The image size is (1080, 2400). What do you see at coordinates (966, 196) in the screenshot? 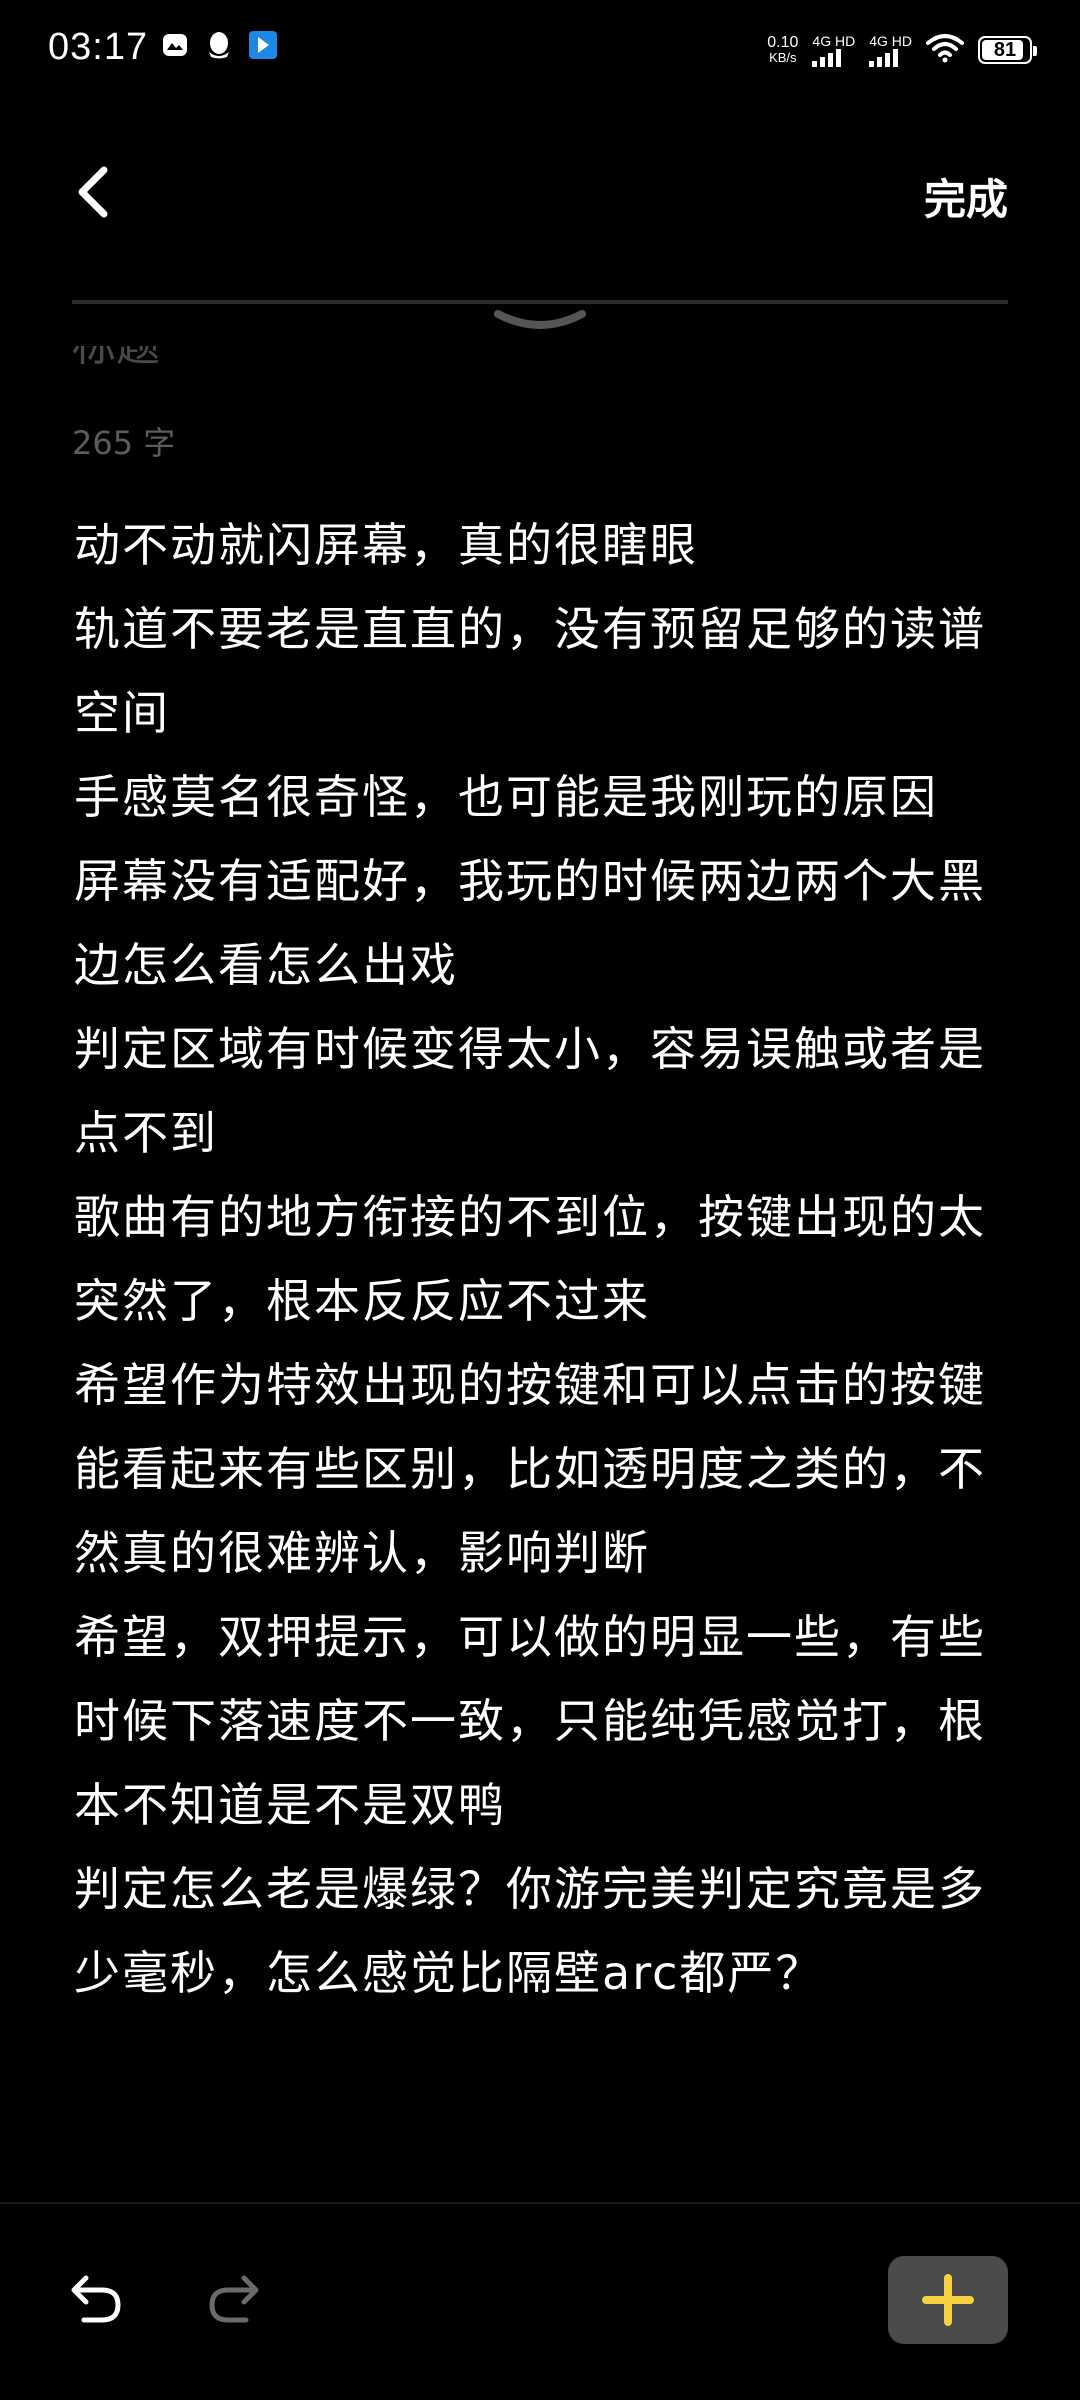
I see `done-button: 完成` at bounding box center [966, 196].